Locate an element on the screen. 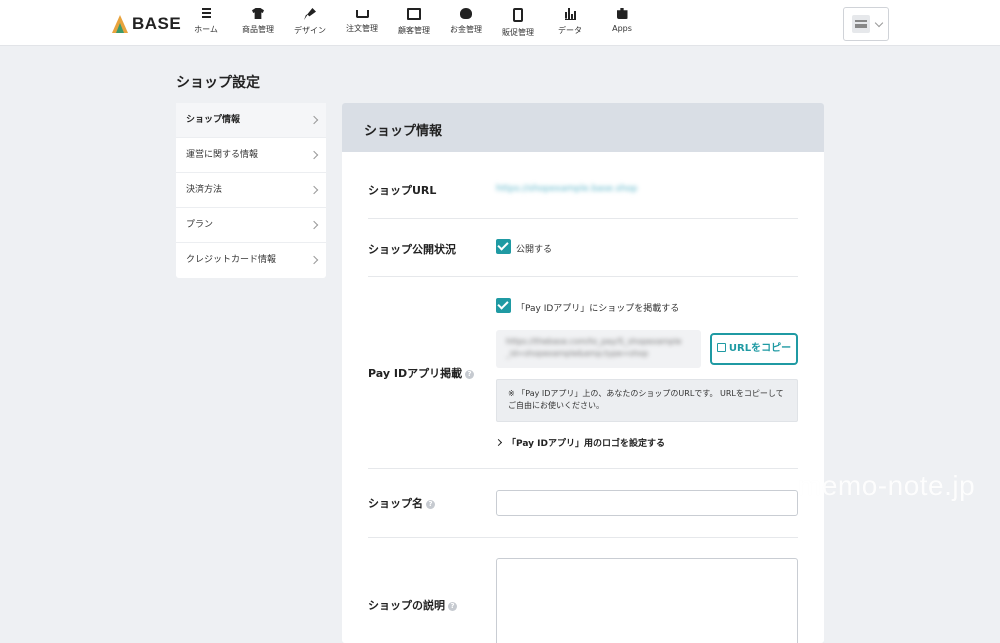 This screenshot has height=643, width=1000. shop-name-label: ショップ名? is located at coordinates (401, 503).